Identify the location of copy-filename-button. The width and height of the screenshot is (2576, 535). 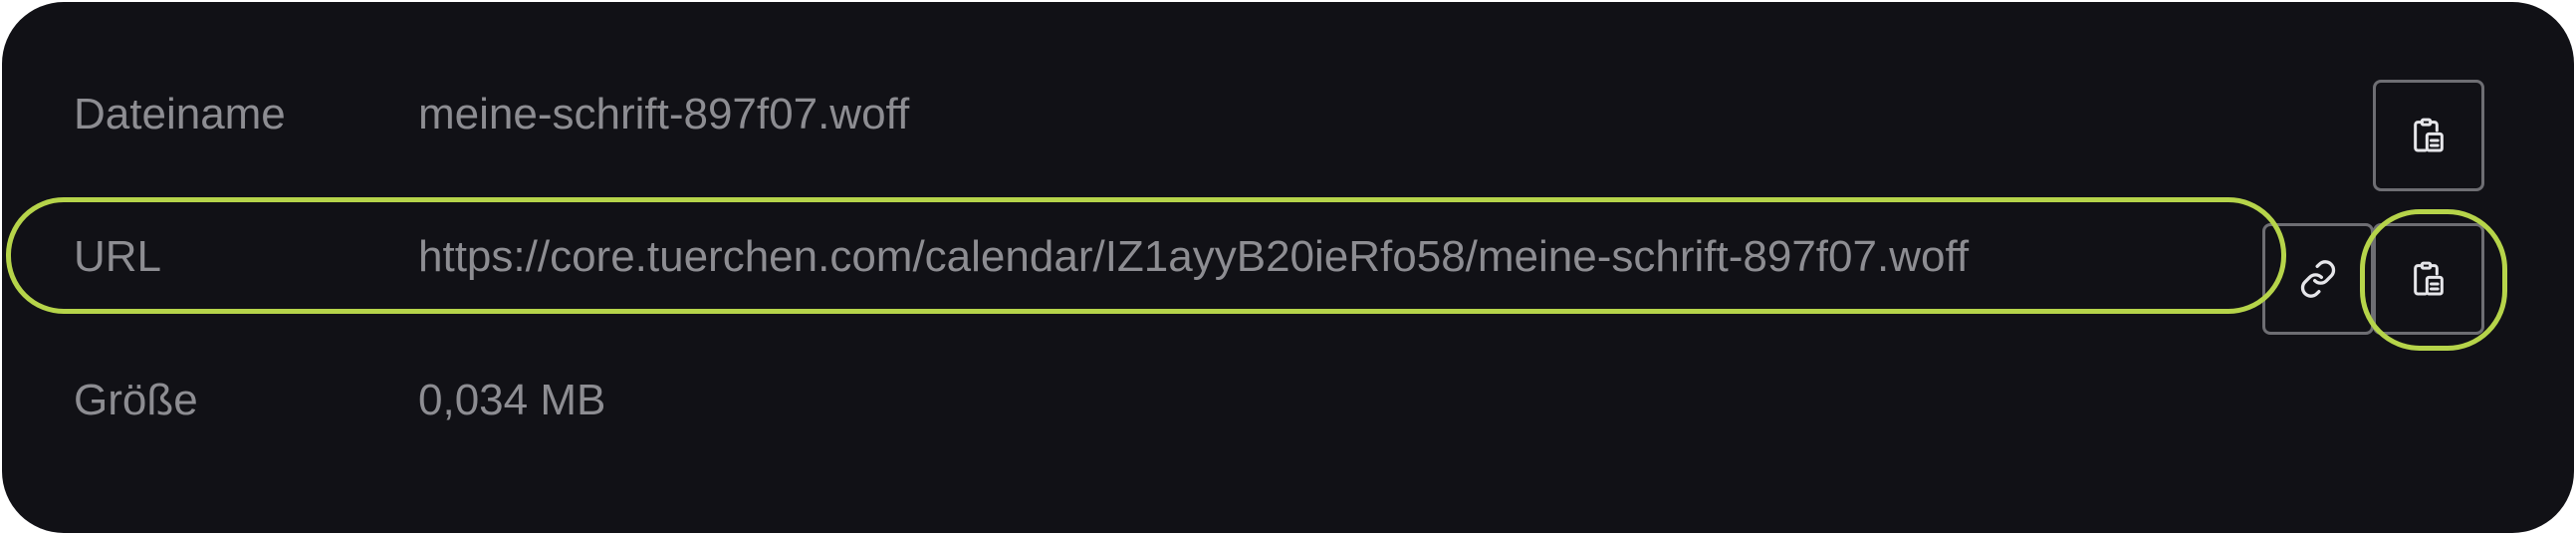
(2428, 135).